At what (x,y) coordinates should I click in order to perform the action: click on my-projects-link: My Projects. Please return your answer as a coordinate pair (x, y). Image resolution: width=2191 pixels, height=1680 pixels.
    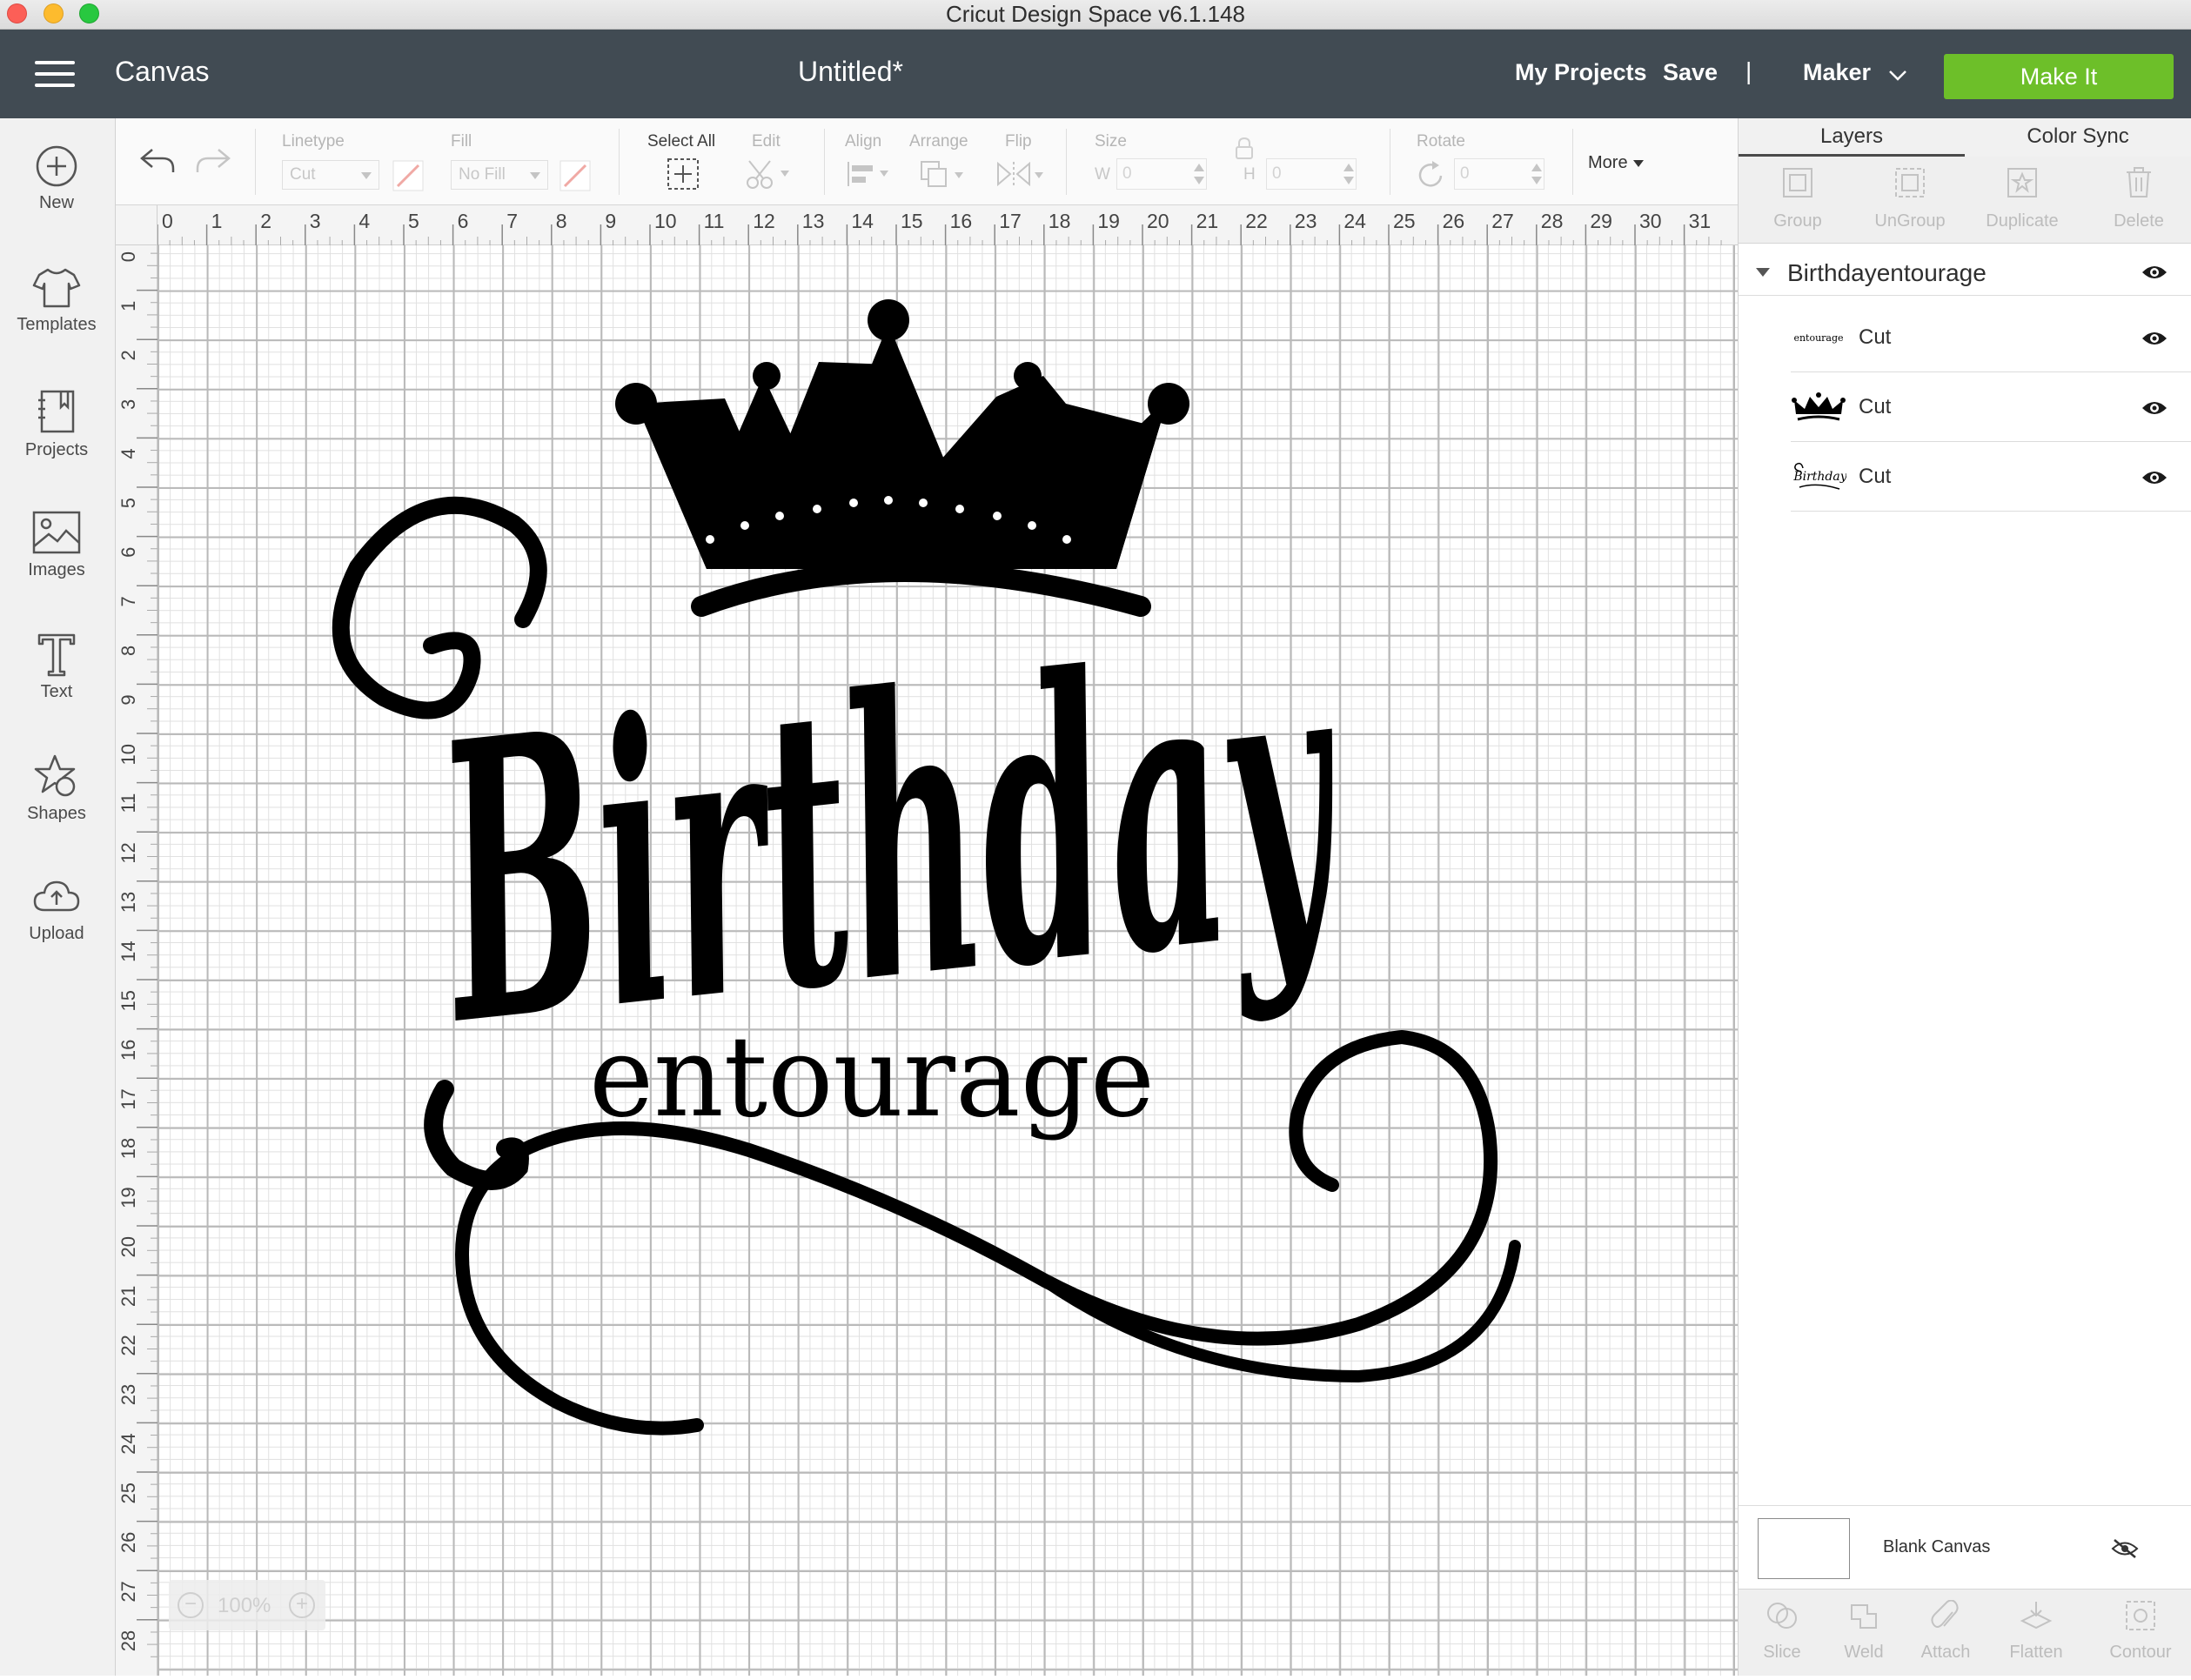
    Looking at the image, I should click on (1581, 72).